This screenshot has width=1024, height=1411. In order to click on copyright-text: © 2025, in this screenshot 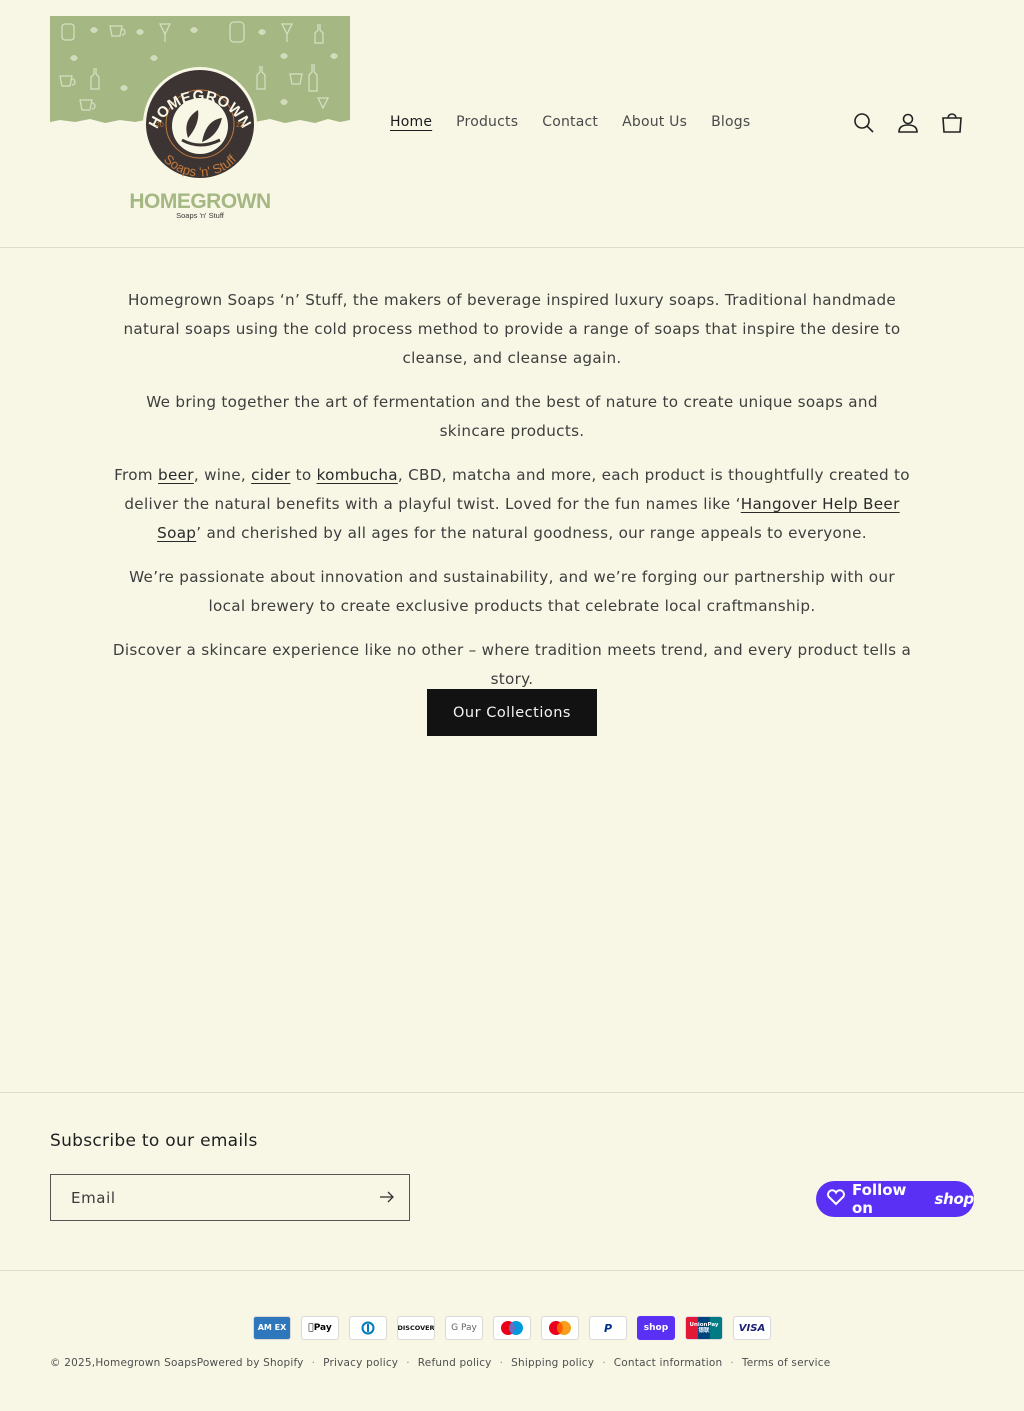, I will do `click(73, 1363)`.